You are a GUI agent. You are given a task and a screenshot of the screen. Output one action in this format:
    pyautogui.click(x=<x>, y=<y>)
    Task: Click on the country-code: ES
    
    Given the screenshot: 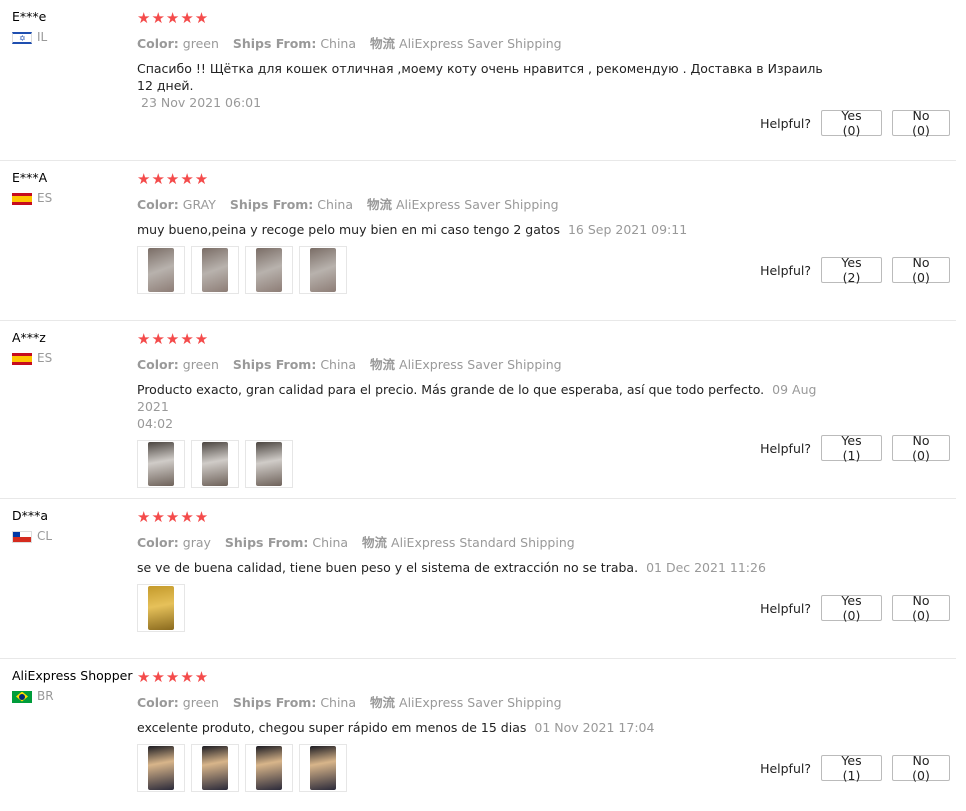 What is the action you would take?
    pyautogui.click(x=45, y=358)
    